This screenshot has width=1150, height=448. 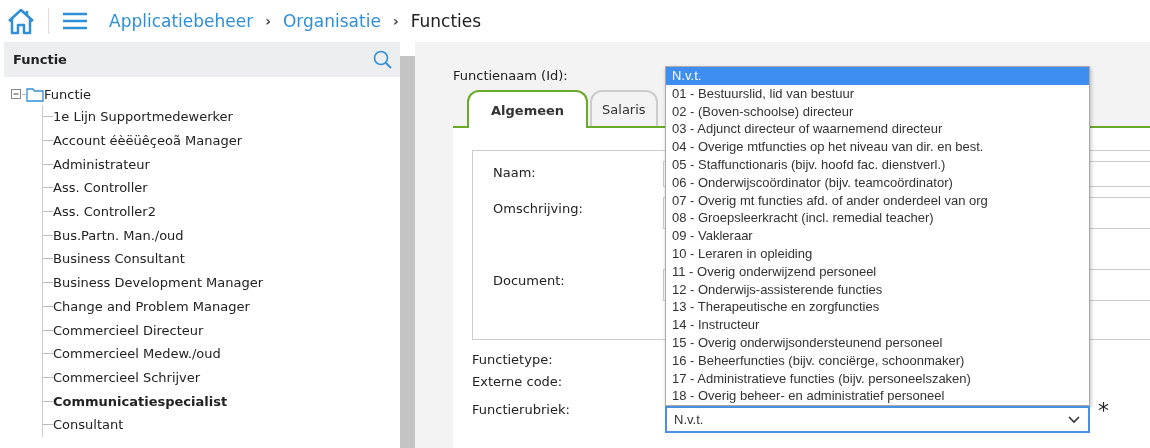 What do you see at coordinates (104, 212) in the screenshot?
I see `tree-item: Ass. Controller2` at bounding box center [104, 212].